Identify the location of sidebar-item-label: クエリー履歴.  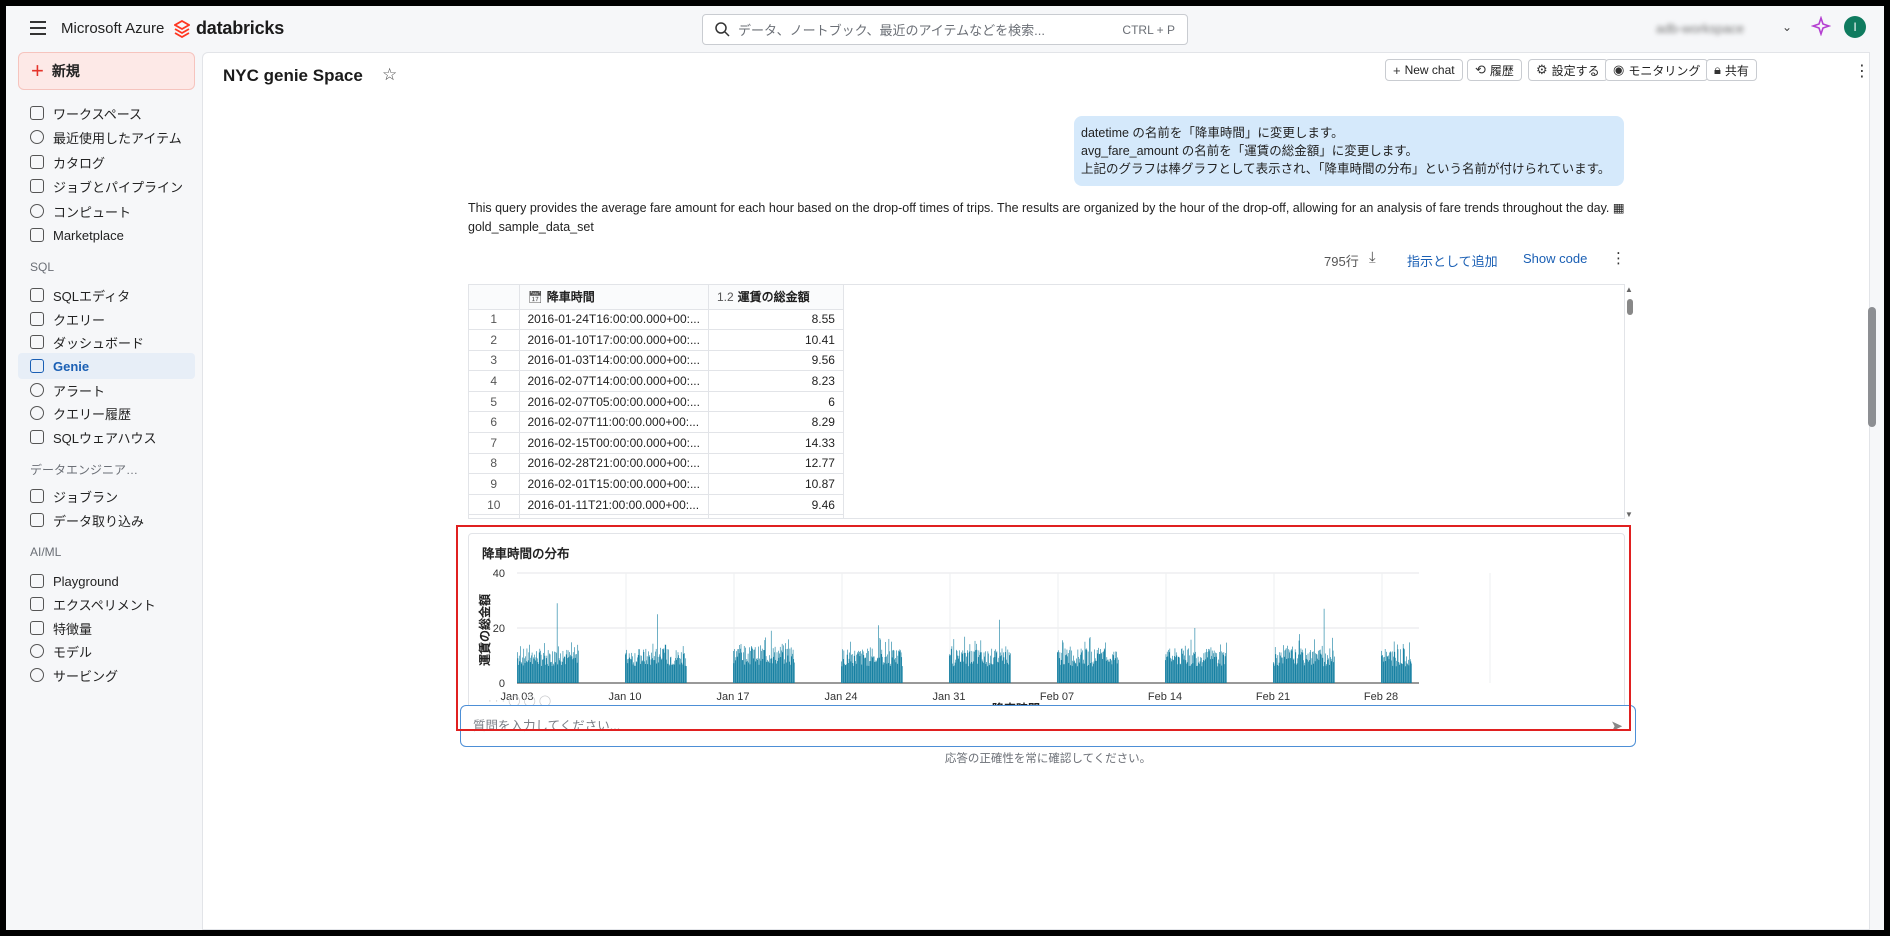
(92, 414).